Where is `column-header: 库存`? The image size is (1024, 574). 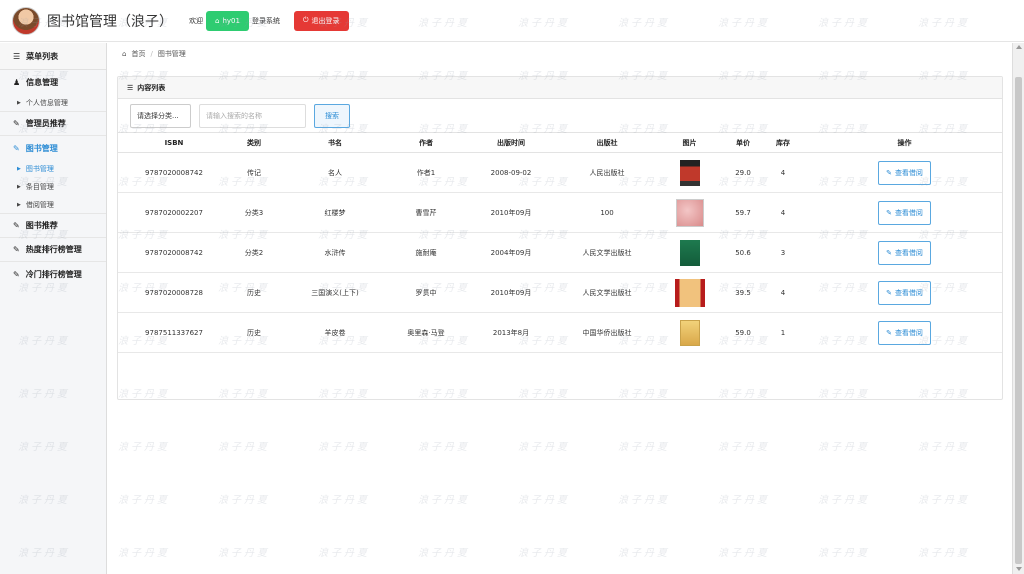 column-header: 库存 is located at coordinates (783, 142).